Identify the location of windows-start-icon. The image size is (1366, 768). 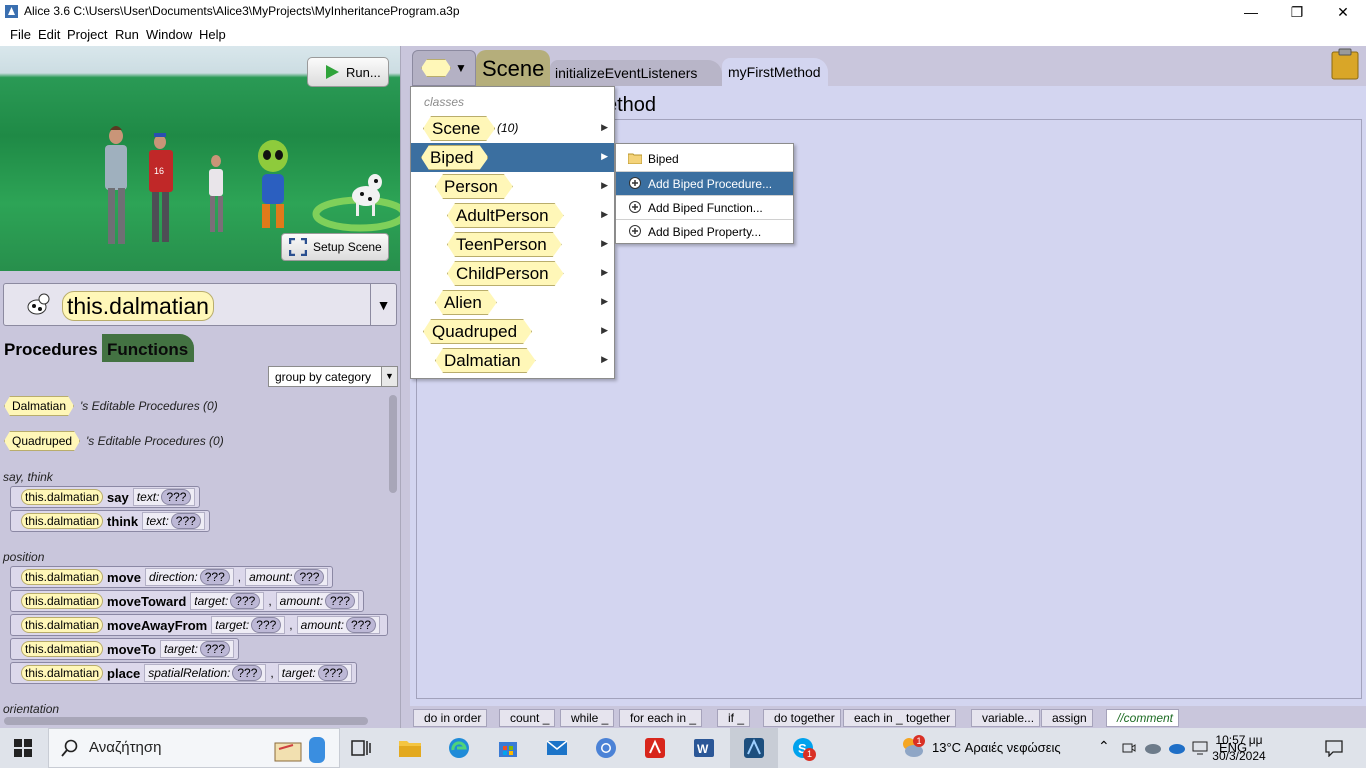
(23, 748).